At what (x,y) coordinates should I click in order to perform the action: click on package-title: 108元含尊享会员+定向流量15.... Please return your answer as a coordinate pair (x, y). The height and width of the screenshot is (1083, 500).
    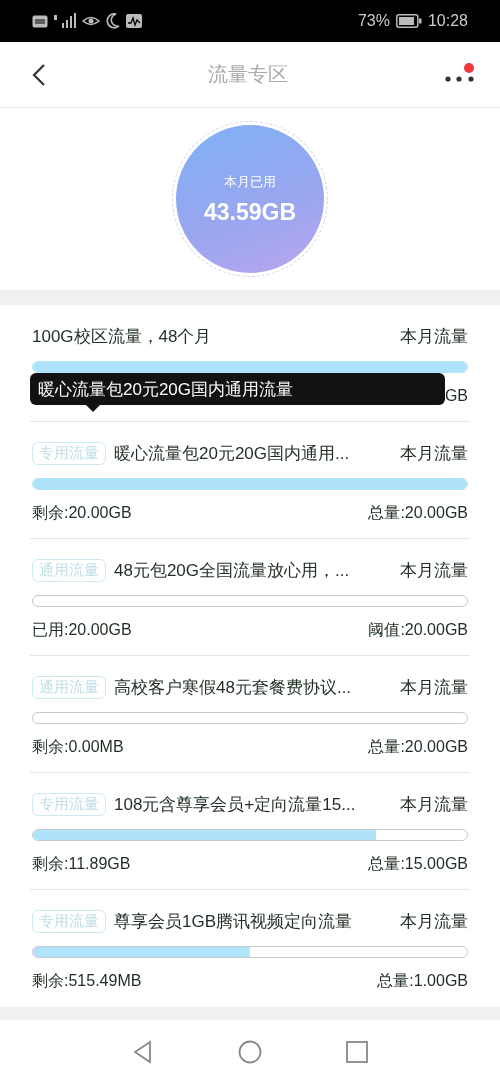
    Looking at the image, I should click on (235, 804).